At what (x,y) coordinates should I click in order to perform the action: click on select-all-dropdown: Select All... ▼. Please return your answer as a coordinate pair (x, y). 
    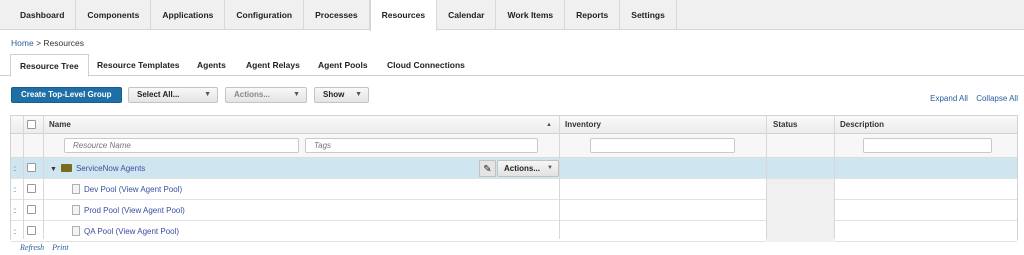
    Looking at the image, I should click on (173, 95).